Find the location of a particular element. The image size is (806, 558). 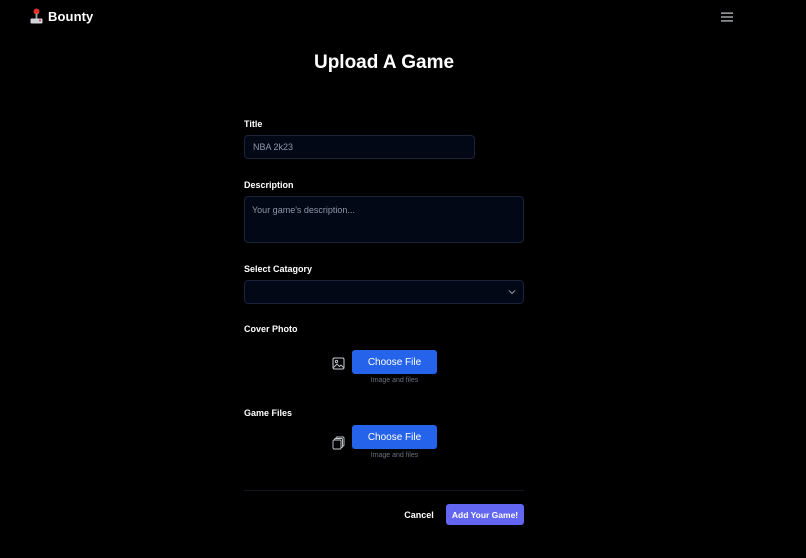

cover-photo-choose-file-button: Choose File is located at coordinates (394, 362).